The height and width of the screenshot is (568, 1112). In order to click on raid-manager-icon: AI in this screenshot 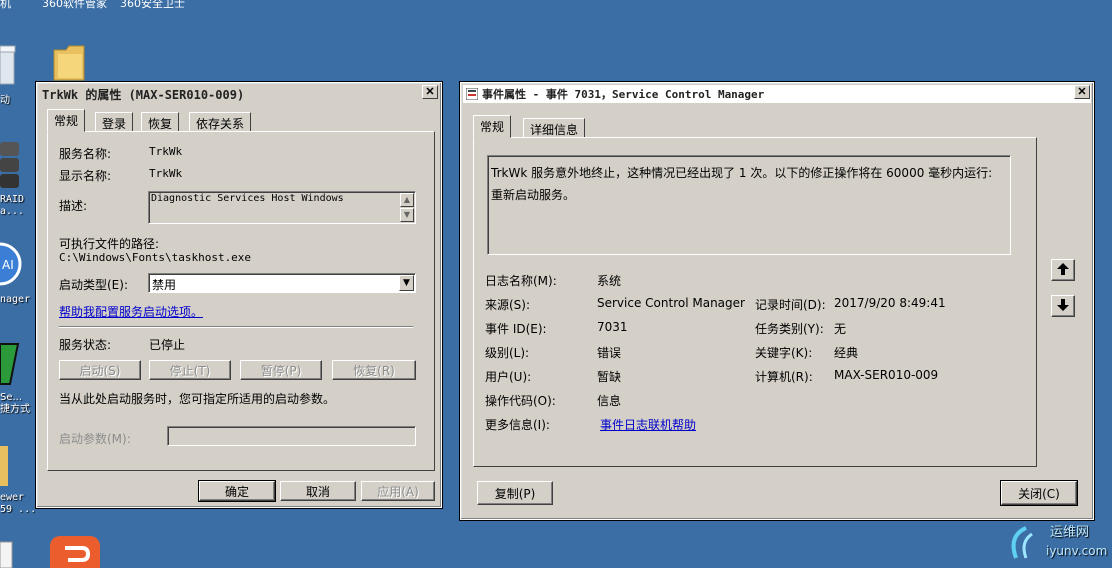, I will do `click(11, 264)`.